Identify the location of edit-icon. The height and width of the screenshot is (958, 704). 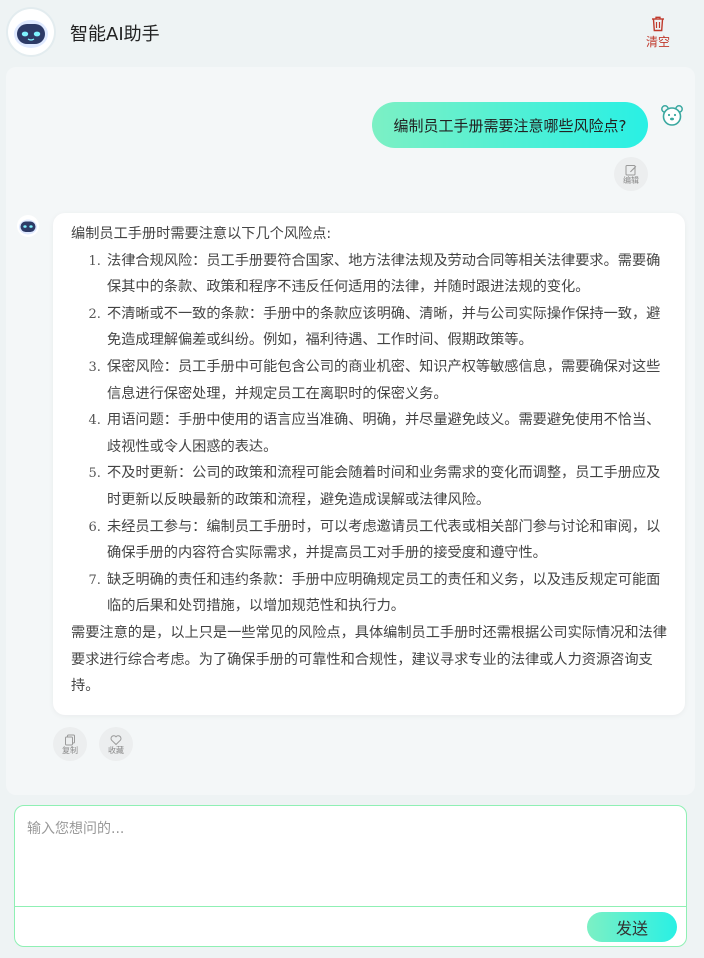
(631, 170).